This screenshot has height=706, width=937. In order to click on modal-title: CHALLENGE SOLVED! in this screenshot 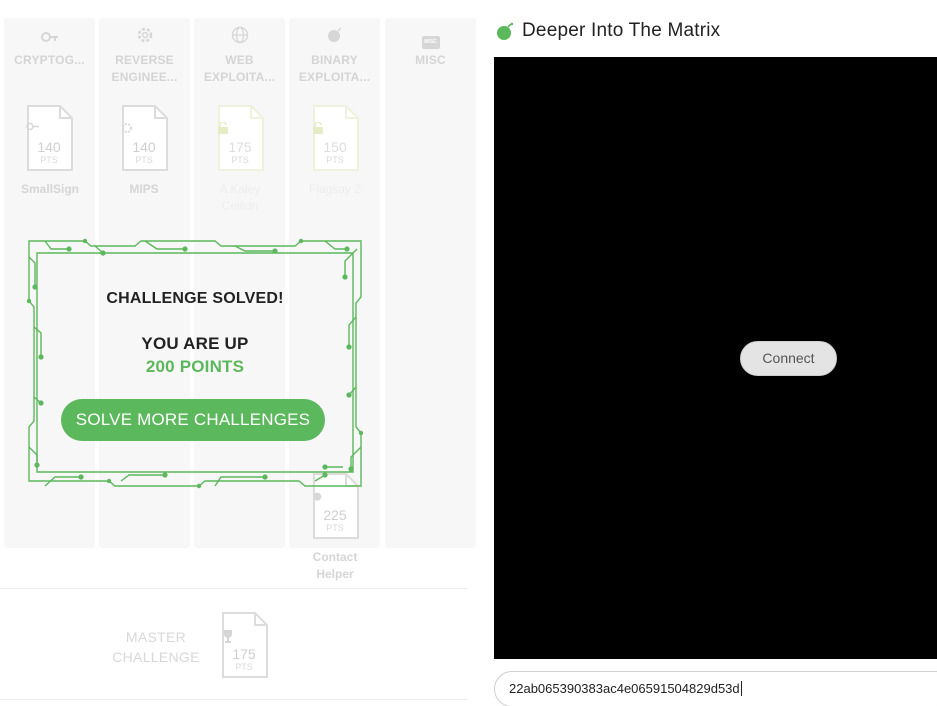, I will do `click(195, 298)`.